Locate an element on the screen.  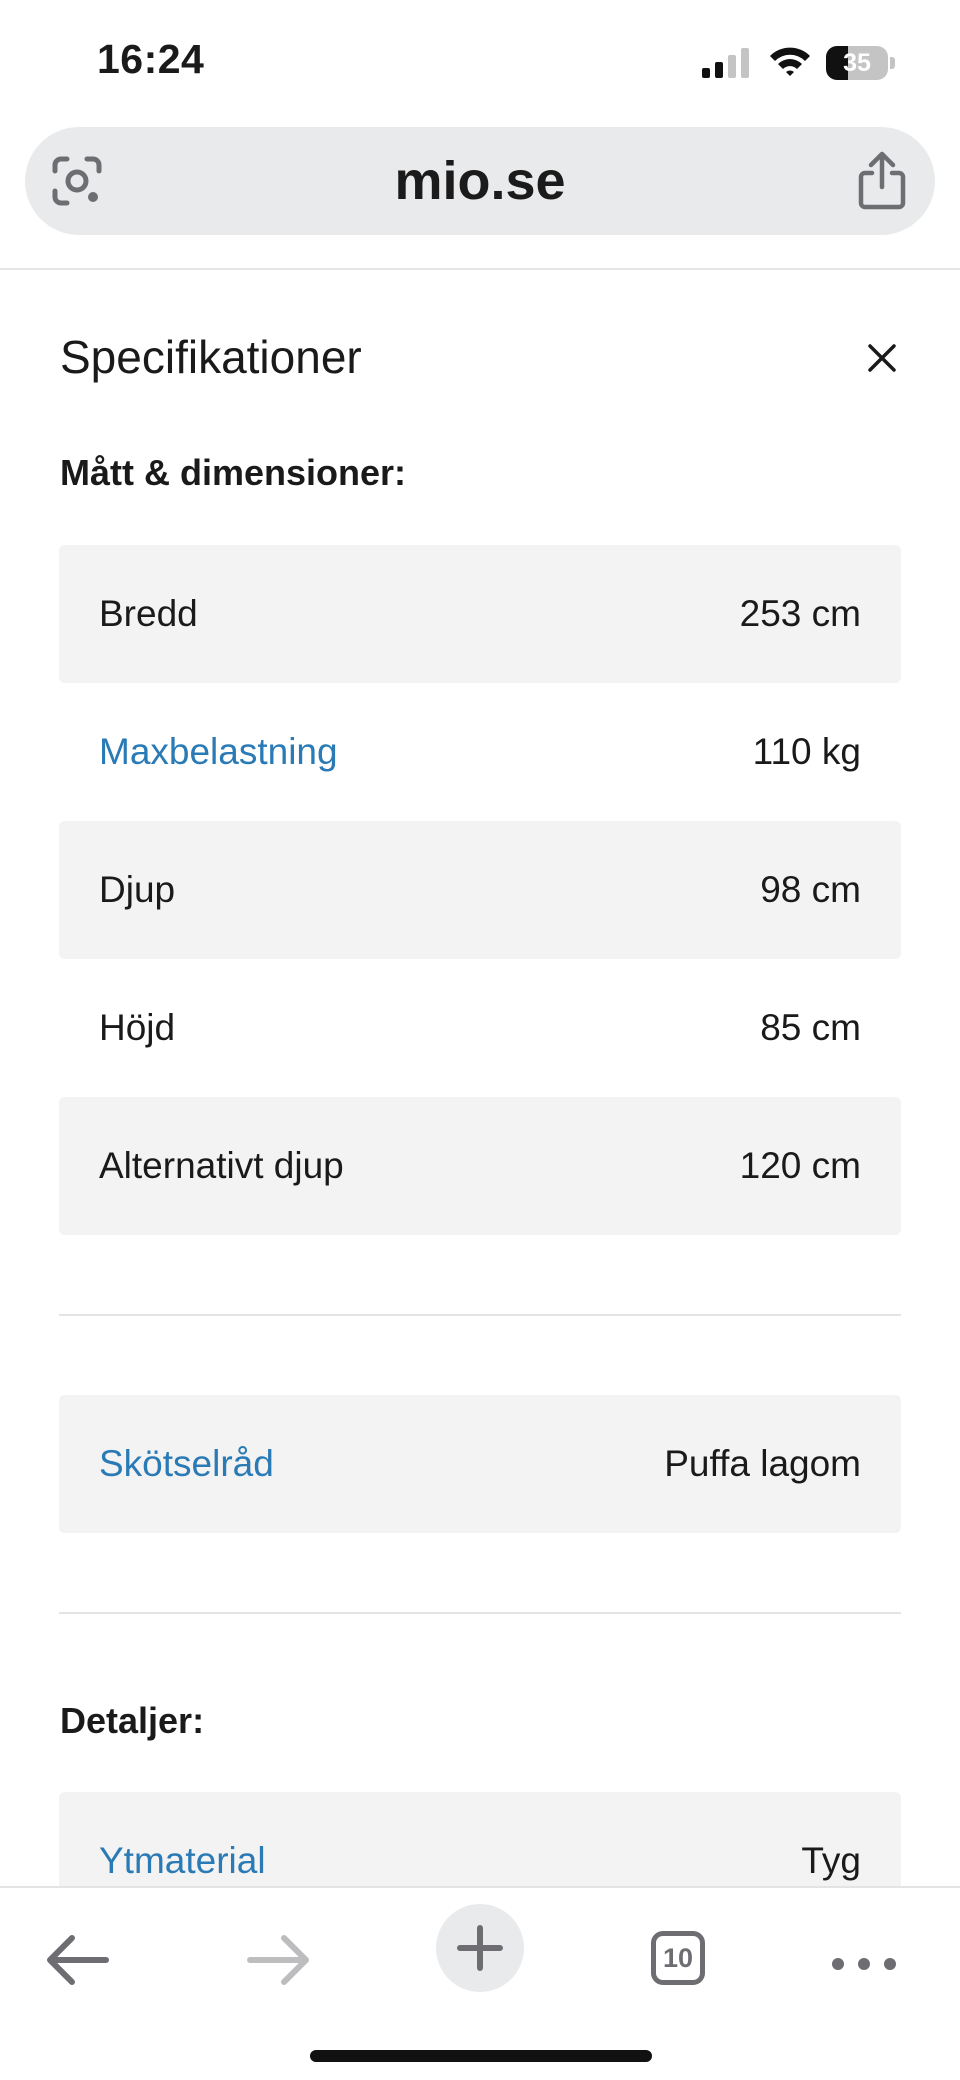
panel-title: Specifikationer is located at coordinates (211, 357).